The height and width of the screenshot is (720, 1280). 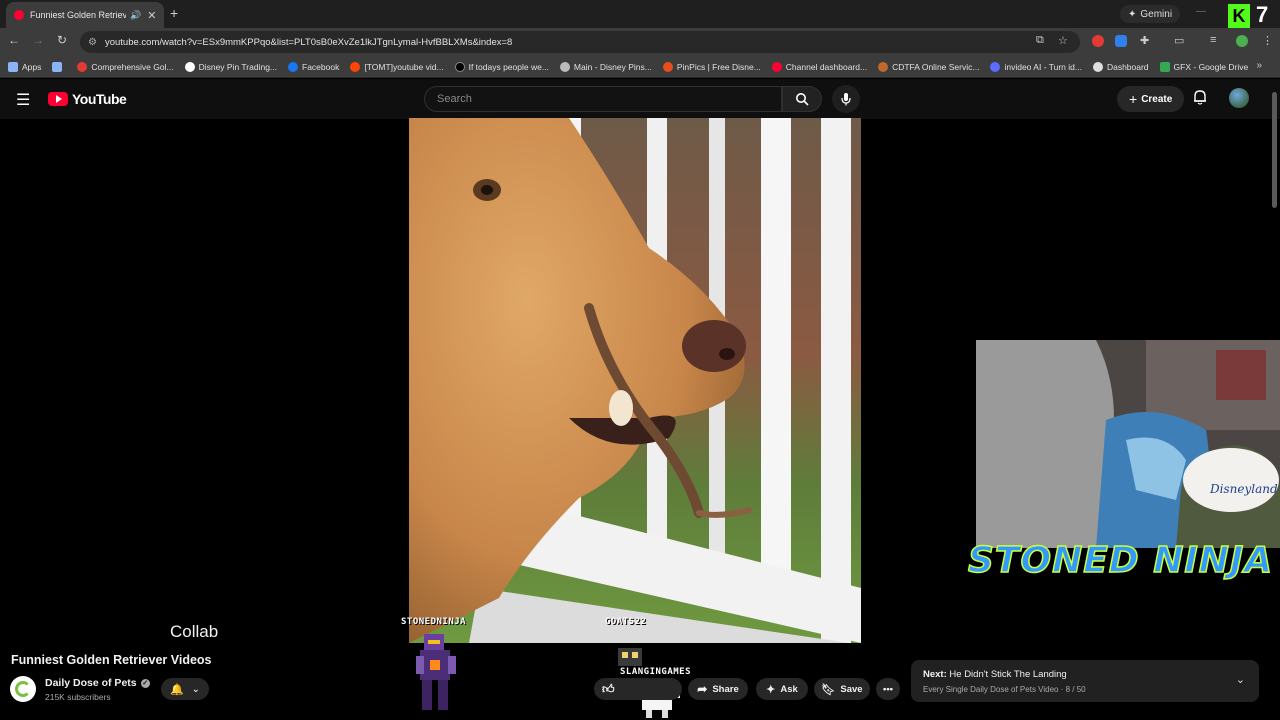 What do you see at coordinates (802, 99) in the screenshot?
I see `search-button` at bounding box center [802, 99].